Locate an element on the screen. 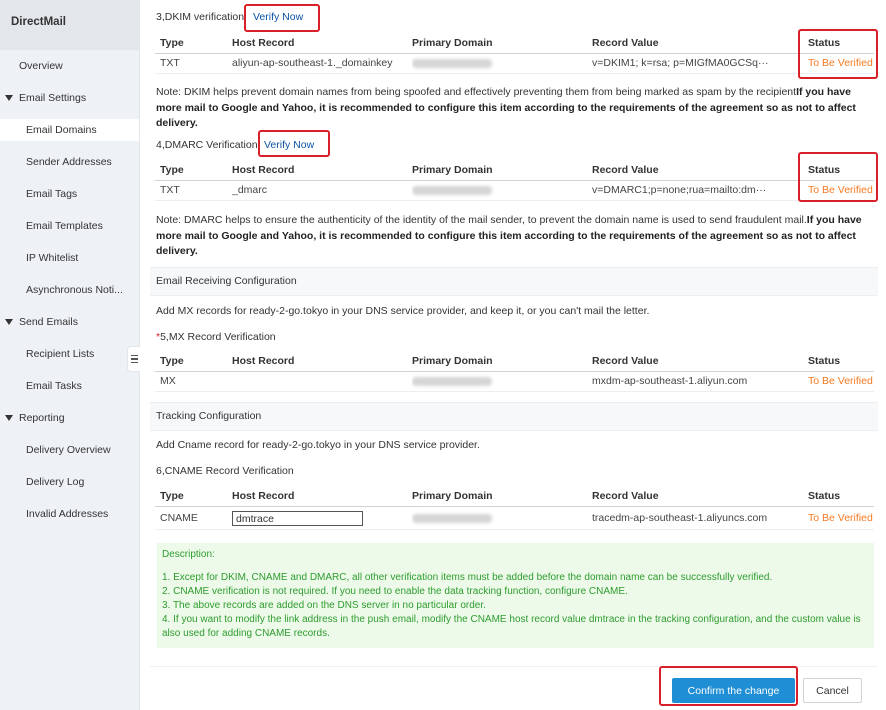  sidebar-item-label: Sender Addresses is located at coordinates (69, 162).